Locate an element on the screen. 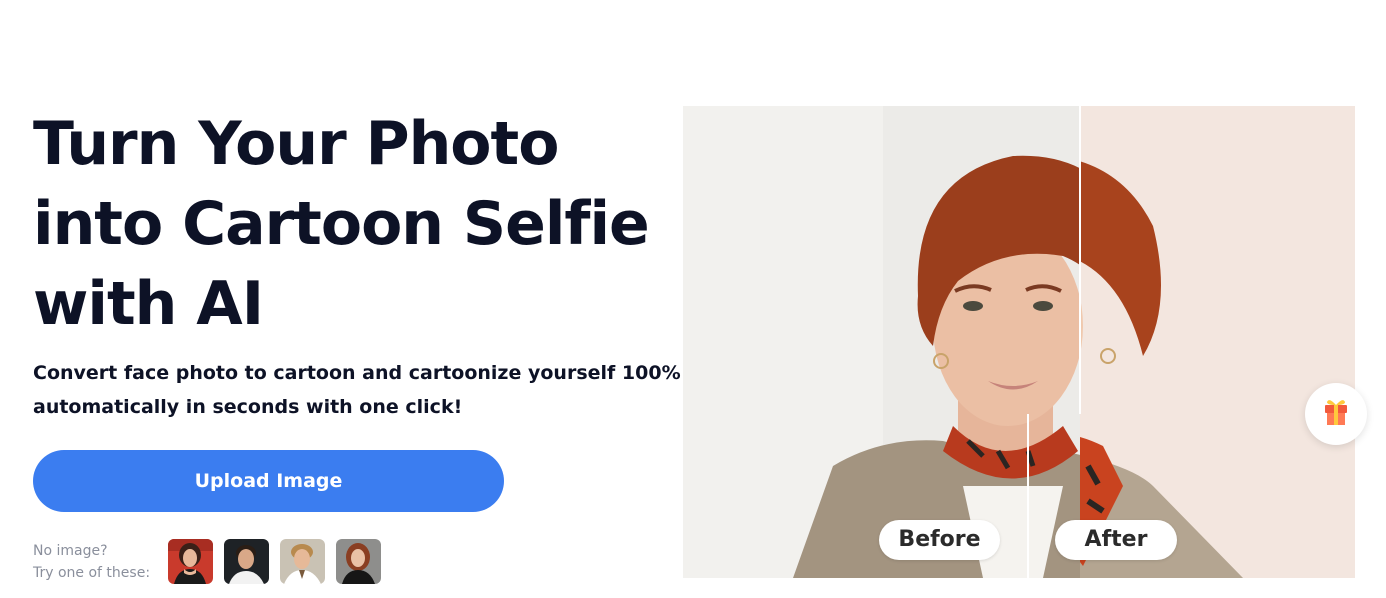 Image resolution: width=1386 pixels, height=598 pixels. sample-label-line-1: No image? is located at coordinates (70, 551).